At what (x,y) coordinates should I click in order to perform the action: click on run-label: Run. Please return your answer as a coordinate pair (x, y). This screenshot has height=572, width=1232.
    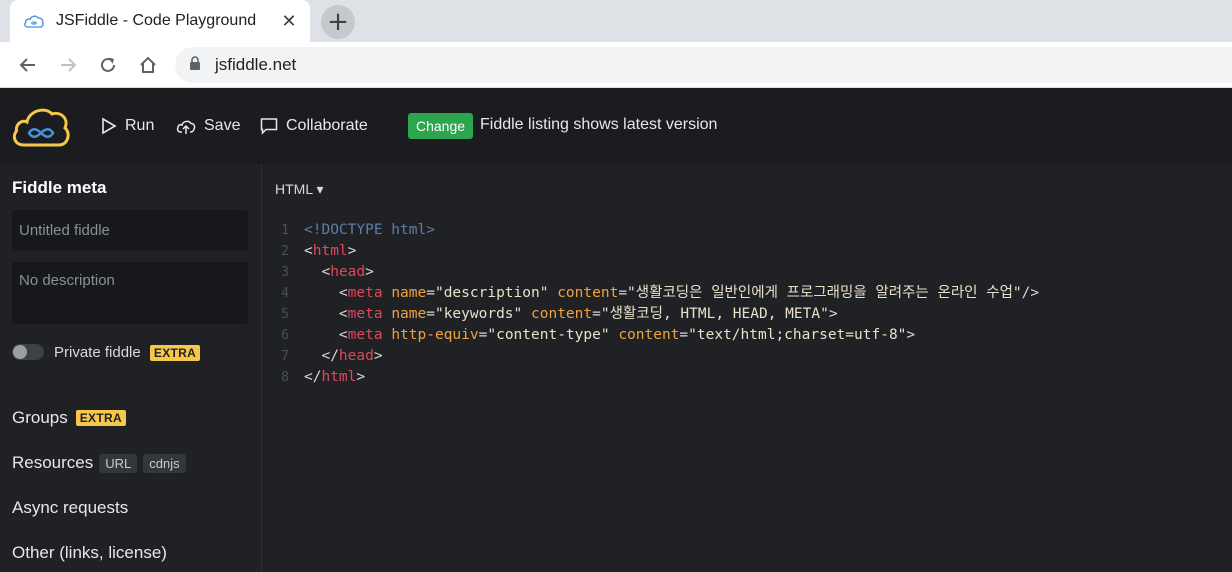
    Looking at the image, I should click on (140, 125).